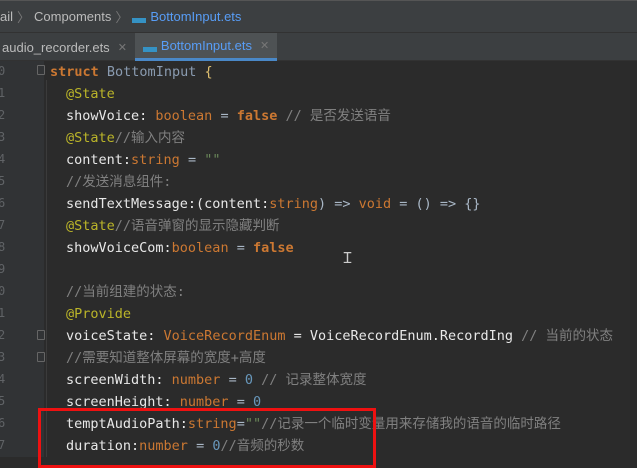 The image size is (637, 468). What do you see at coordinates (6, 16) in the screenshot?
I see `breadcrumb-item: ail` at bounding box center [6, 16].